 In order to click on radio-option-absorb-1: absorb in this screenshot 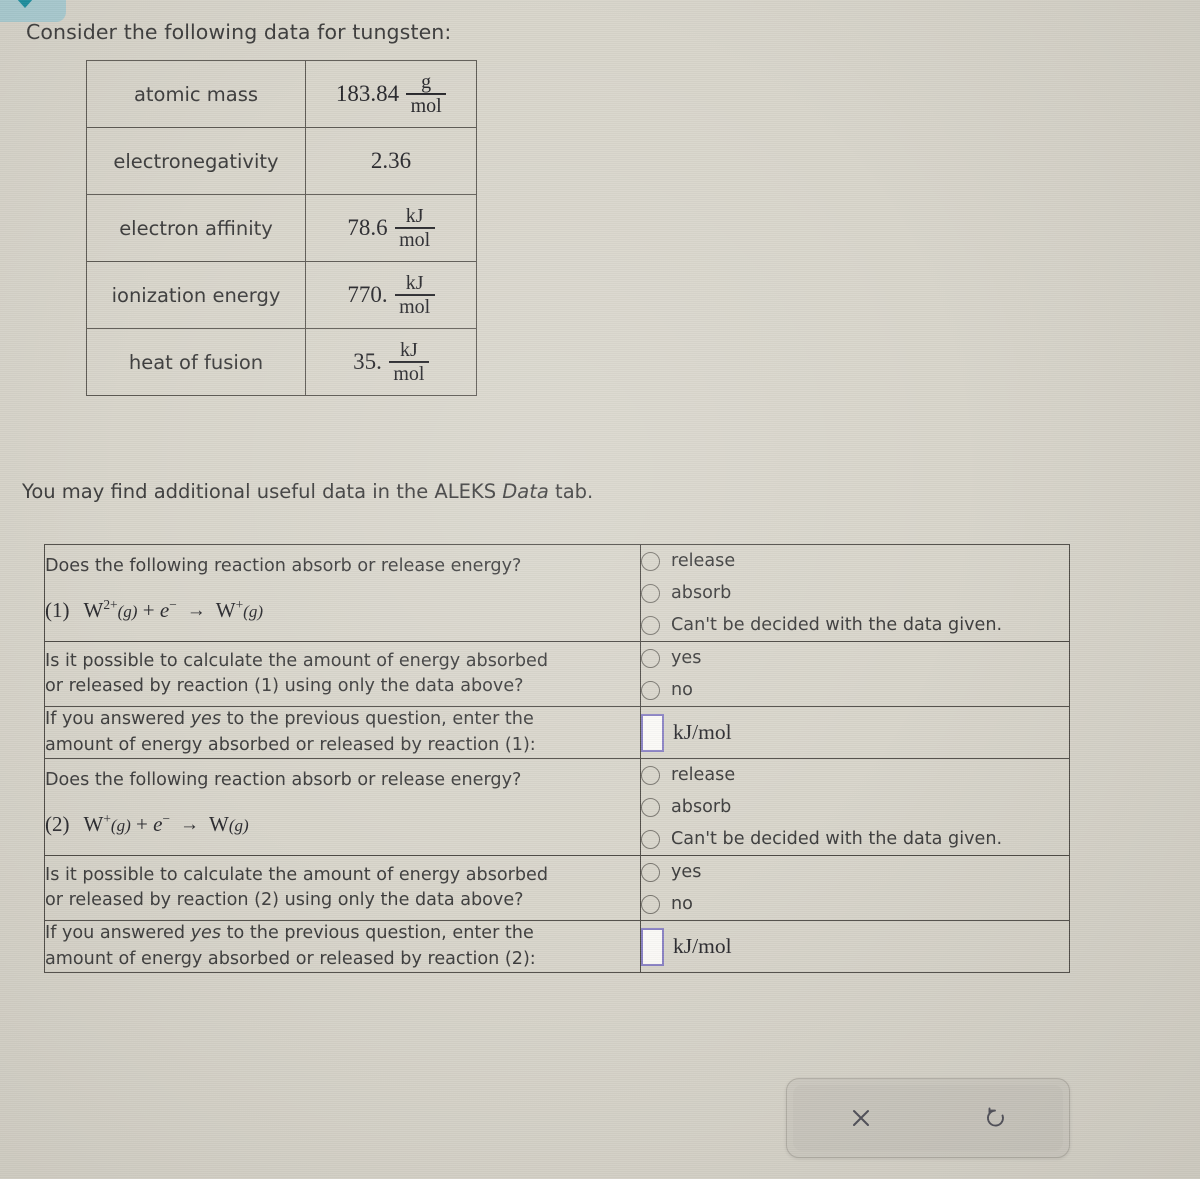, I will do `click(855, 593)`.